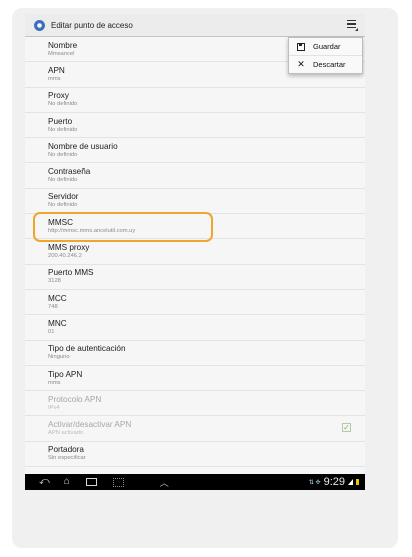  Describe the element at coordinates (195, 328) in the screenshot. I see `setting-row-mnc: MNC 01` at that location.